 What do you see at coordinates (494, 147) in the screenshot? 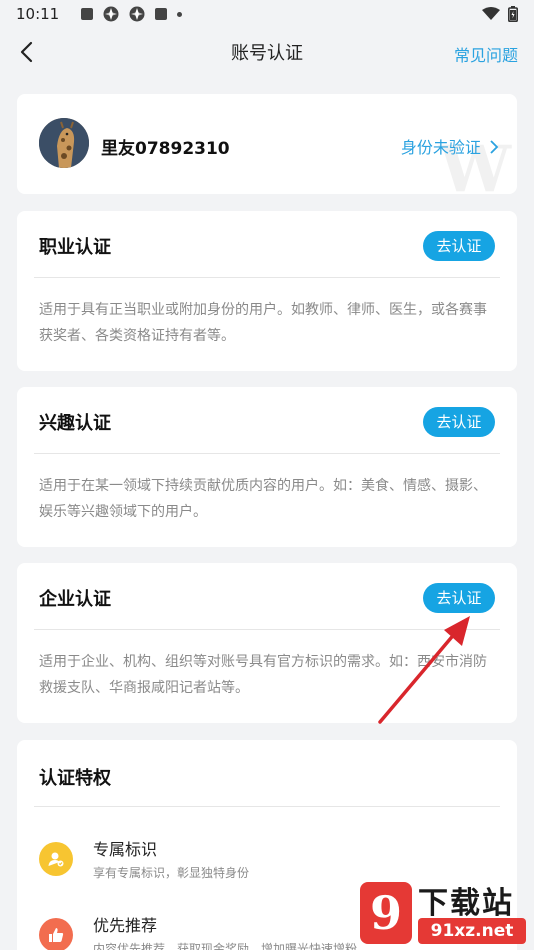
I see `chevron-right-icon` at bounding box center [494, 147].